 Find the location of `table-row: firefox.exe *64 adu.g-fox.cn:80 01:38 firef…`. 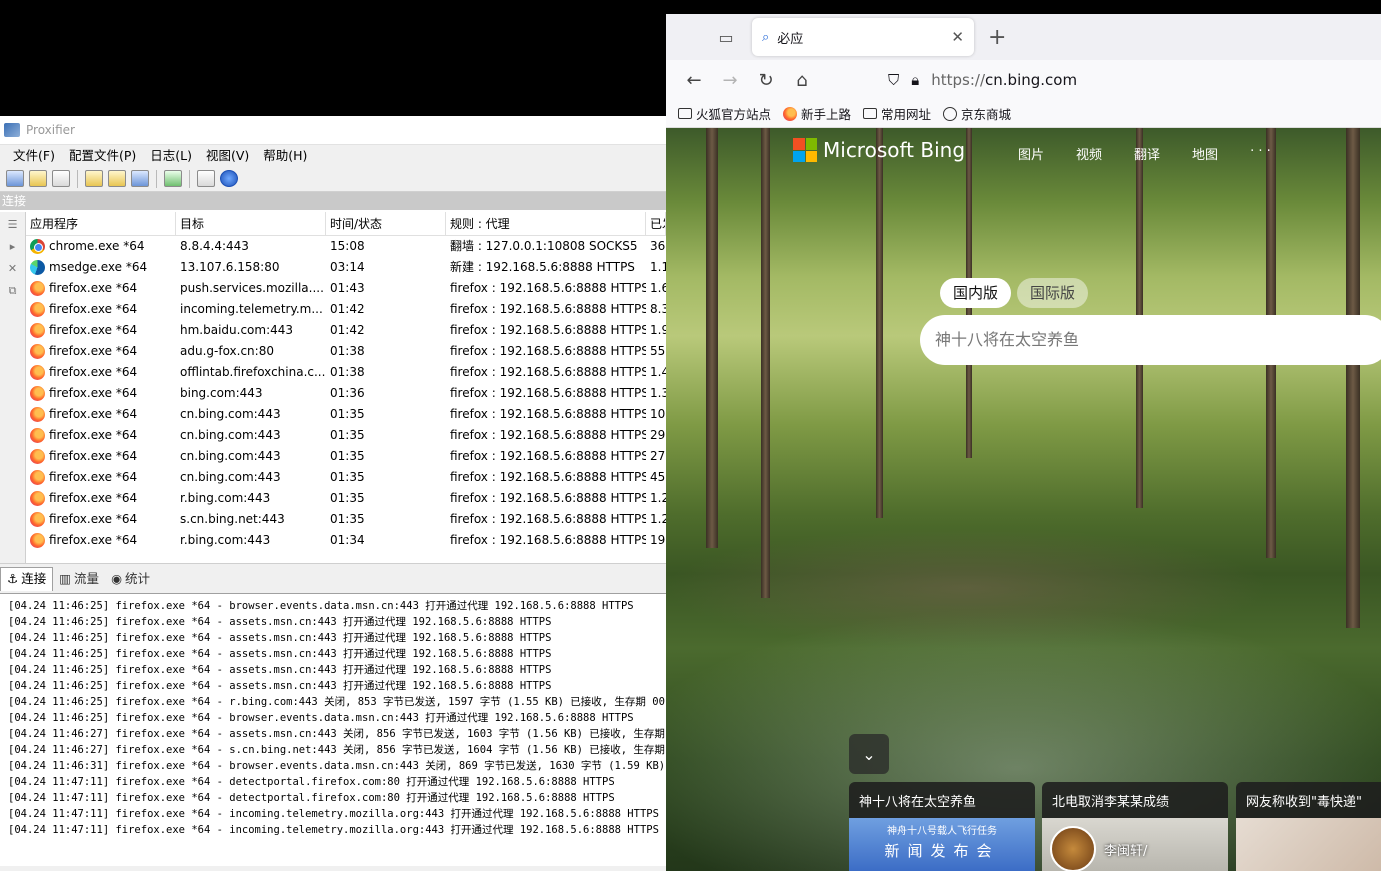

table-row: firefox.exe *64 adu.g-fox.cn:80 01:38 firef… is located at coordinates (346, 351).